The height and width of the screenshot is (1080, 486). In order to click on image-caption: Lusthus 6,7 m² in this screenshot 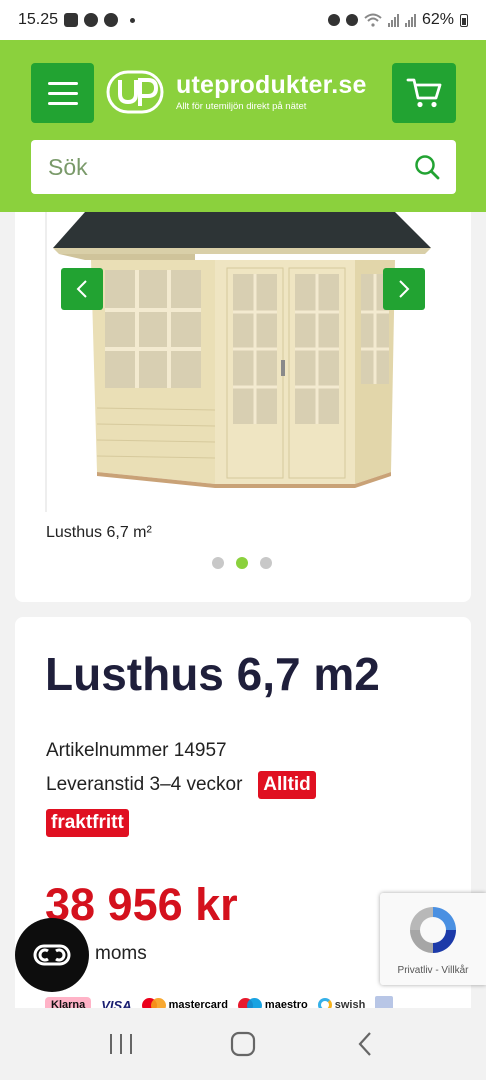, I will do `click(99, 532)`.